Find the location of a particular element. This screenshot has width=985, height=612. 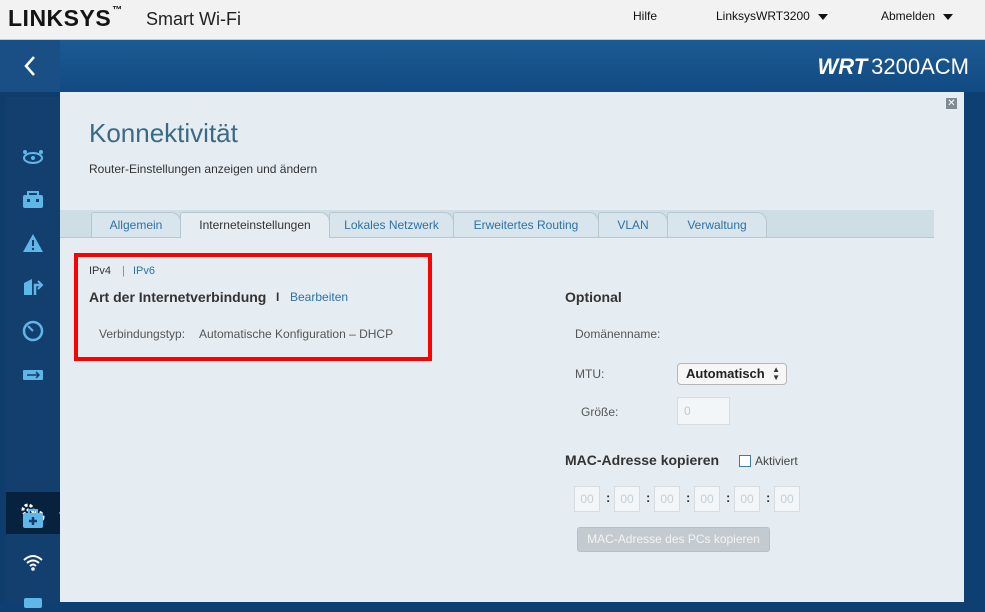

mac-clone-heading: MAC-Adresse kopieren is located at coordinates (642, 460).